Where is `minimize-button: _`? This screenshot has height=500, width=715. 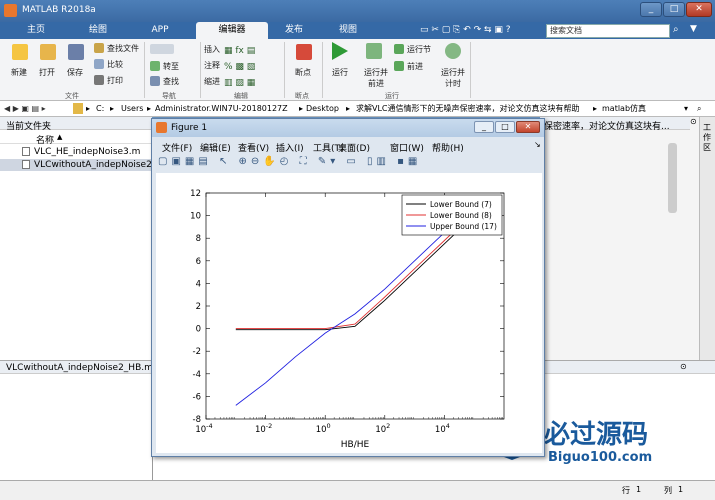
minimize-button: _ is located at coordinates (651, 9).